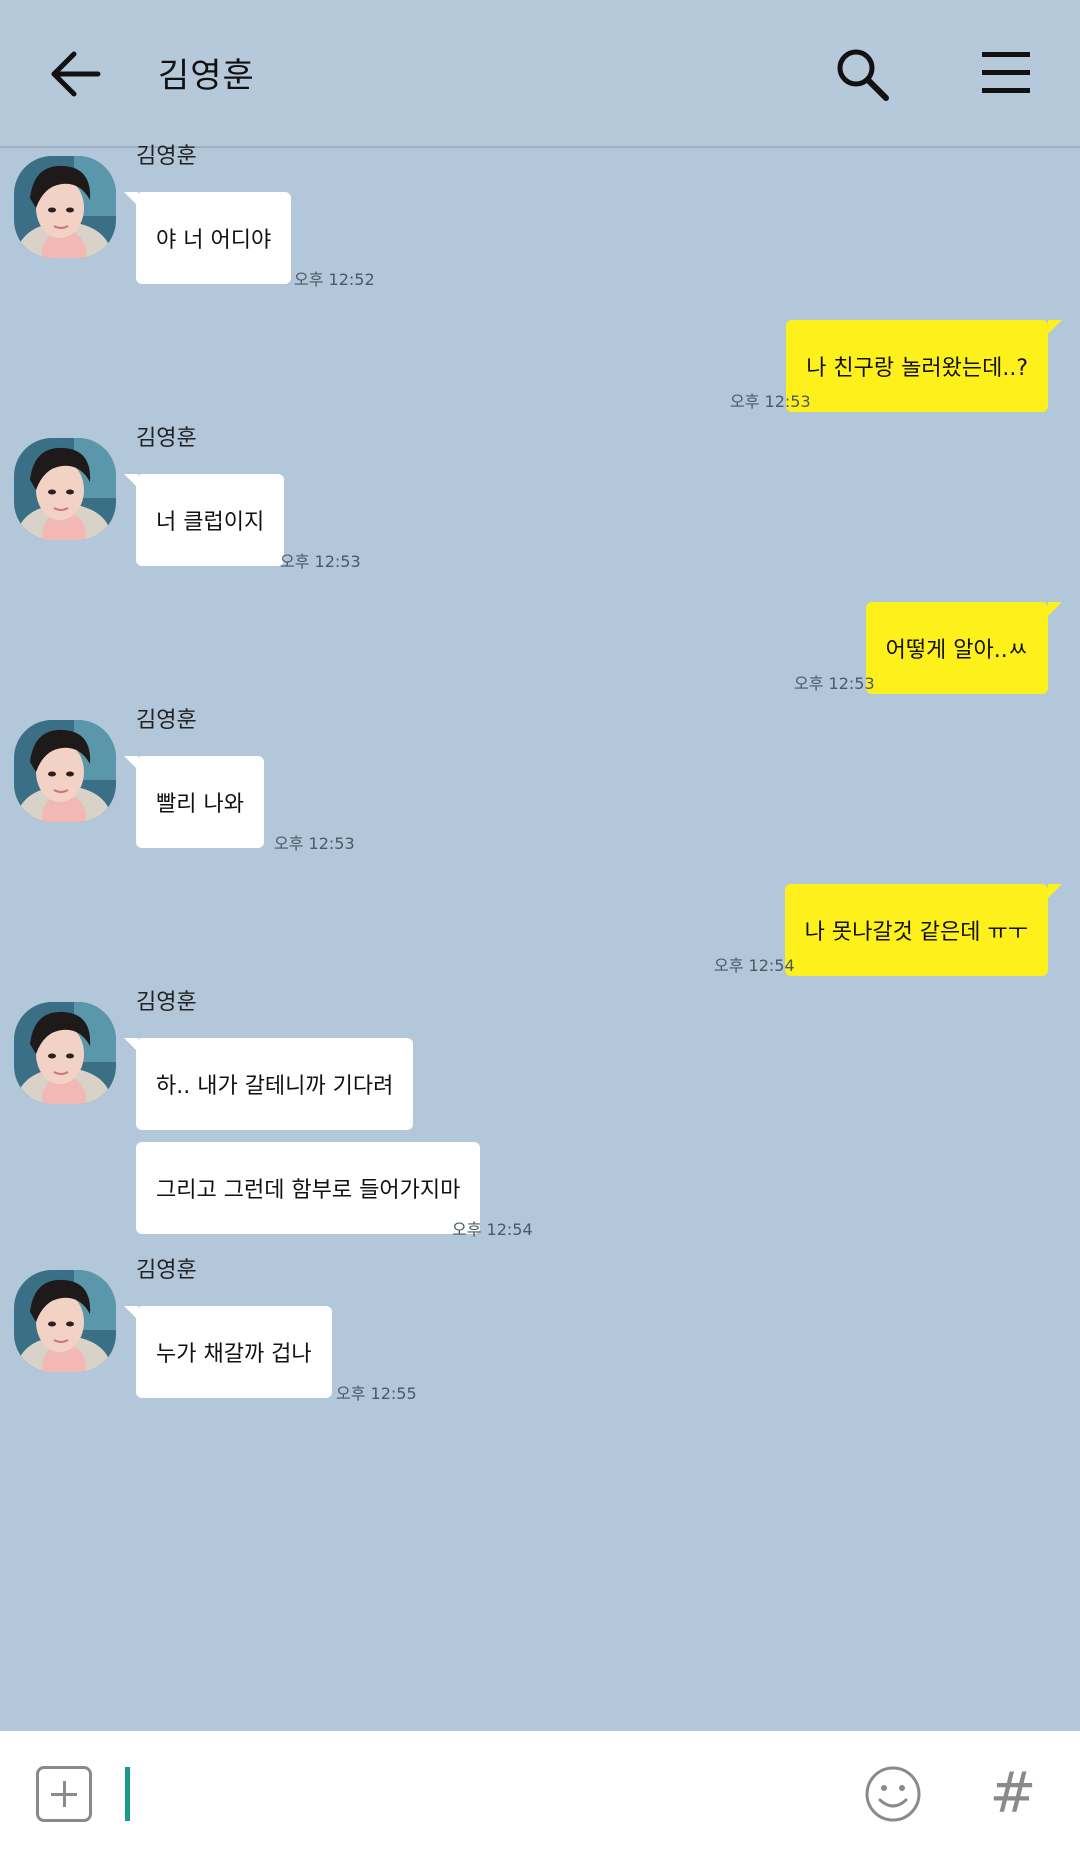 The height and width of the screenshot is (1857, 1080). Describe the element at coordinates (234, 1352) in the screenshot. I see `incoming-message-bubble: 누가 채갈까 겁나` at that location.